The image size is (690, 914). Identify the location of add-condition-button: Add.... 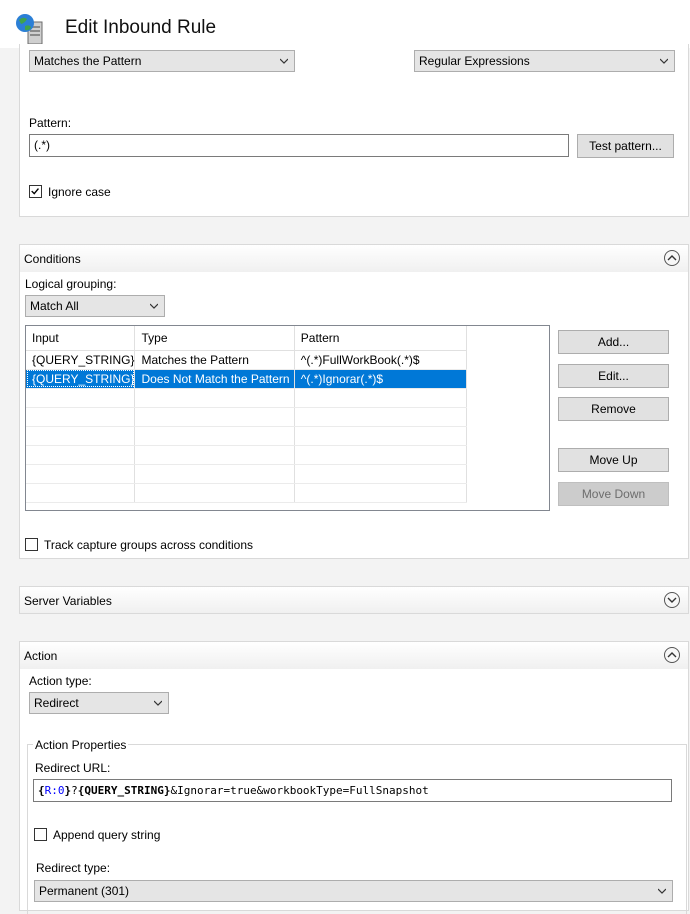
(613, 342).